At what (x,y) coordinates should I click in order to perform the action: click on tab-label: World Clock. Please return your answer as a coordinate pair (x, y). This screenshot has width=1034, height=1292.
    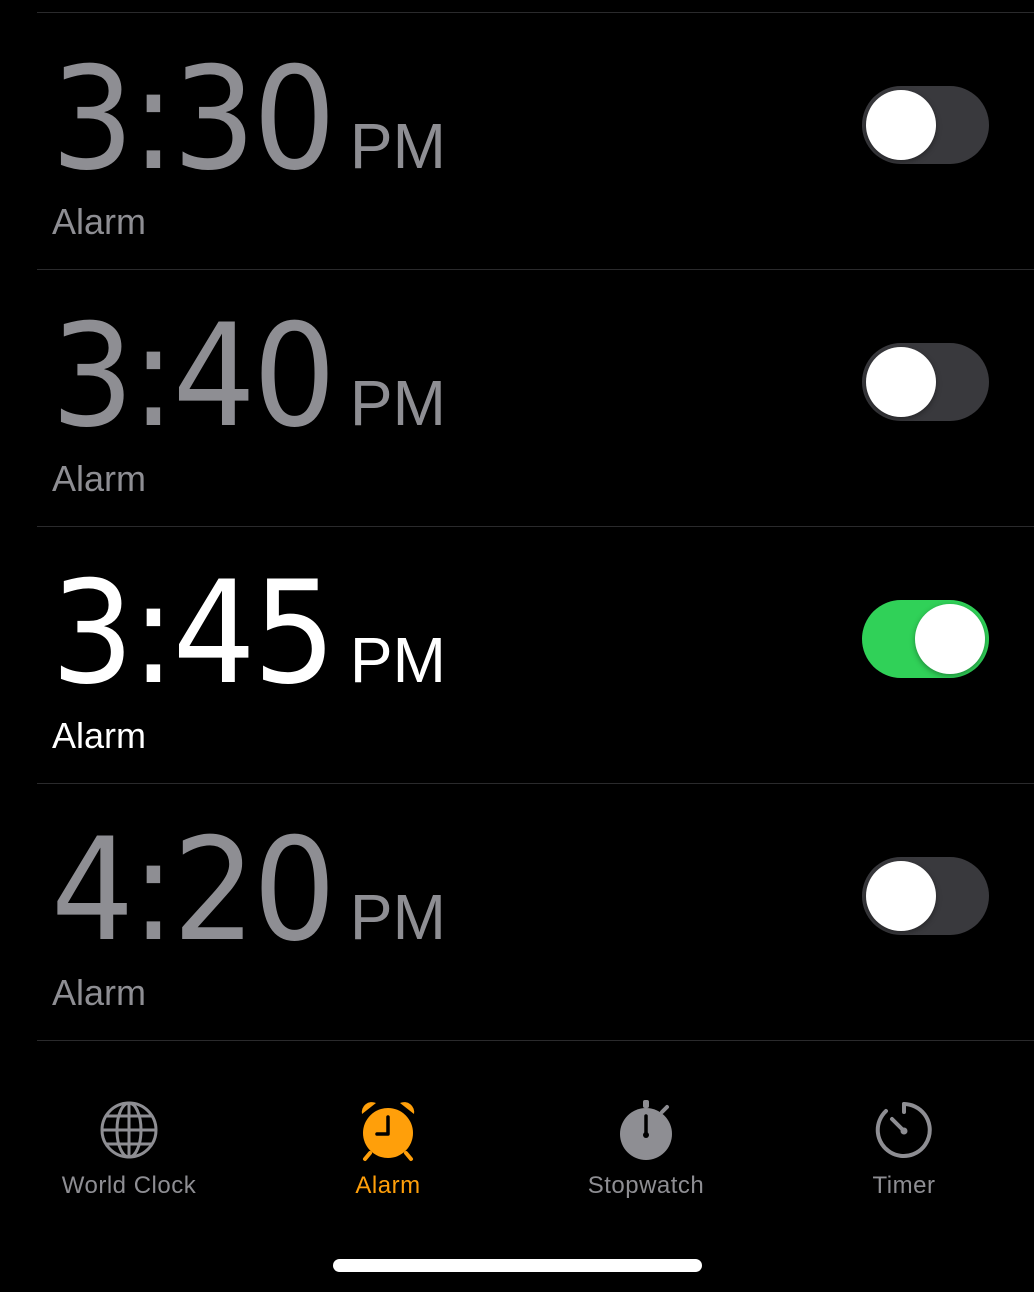
    Looking at the image, I should click on (129, 1185).